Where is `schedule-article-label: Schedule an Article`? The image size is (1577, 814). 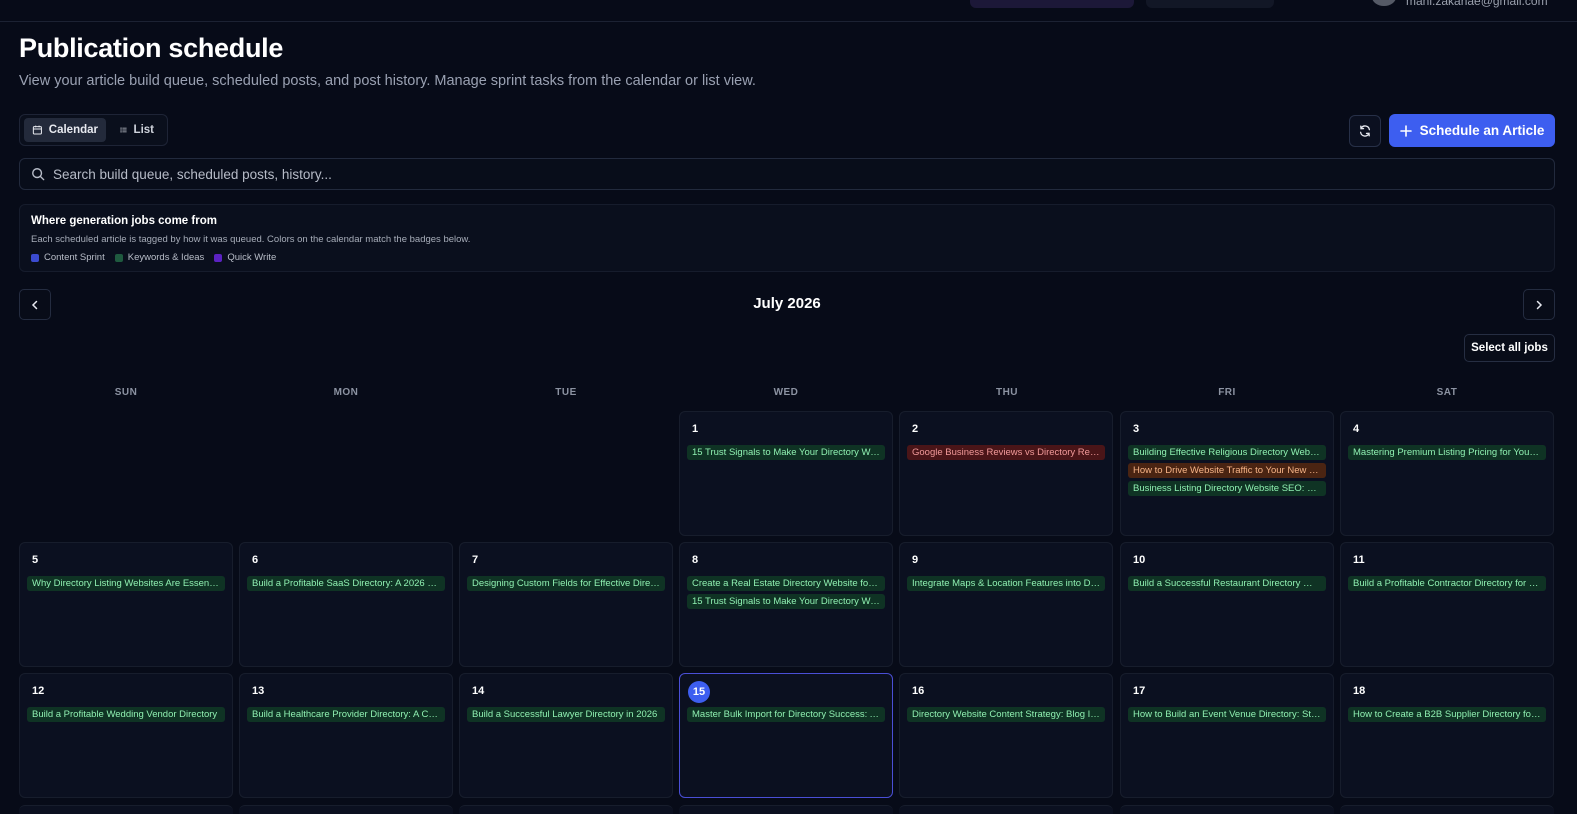 schedule-article-label: Schedule an Article is located at coordinates (1482, 130).